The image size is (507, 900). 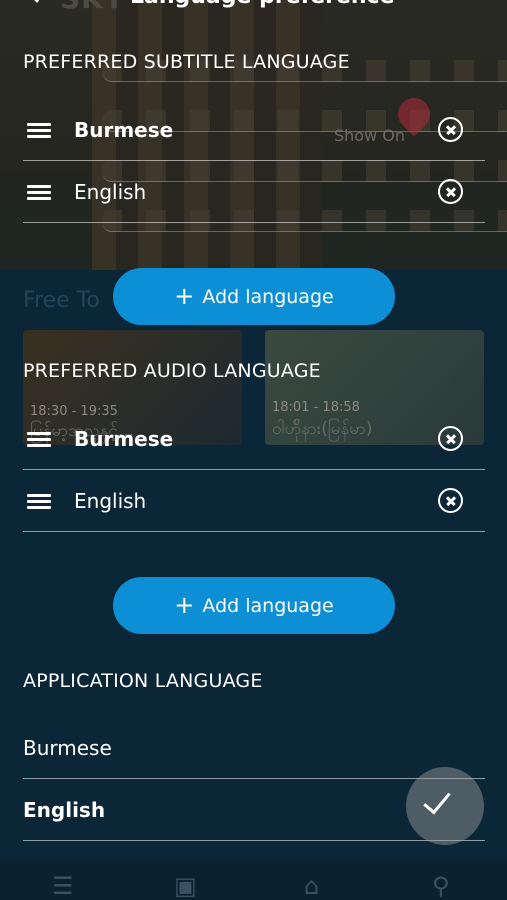 I want to click on subtitle-language-row: English, so click(x=254, y=192).